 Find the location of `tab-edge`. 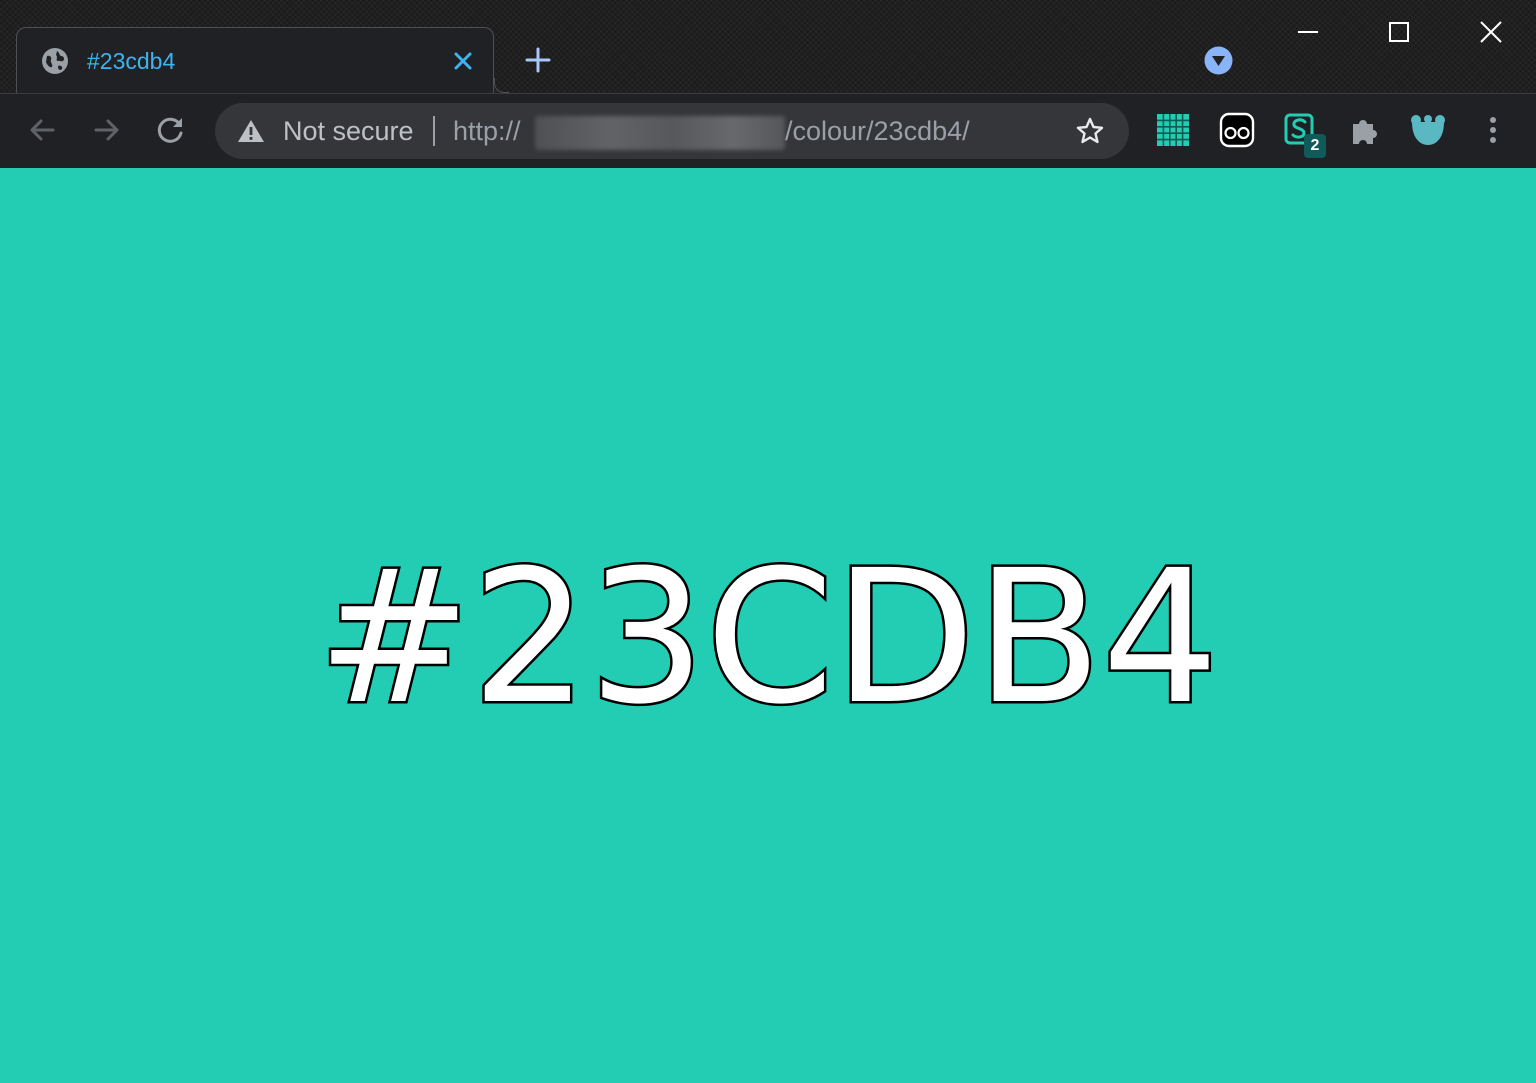

tab-edge is located at coordinates (501, 85).